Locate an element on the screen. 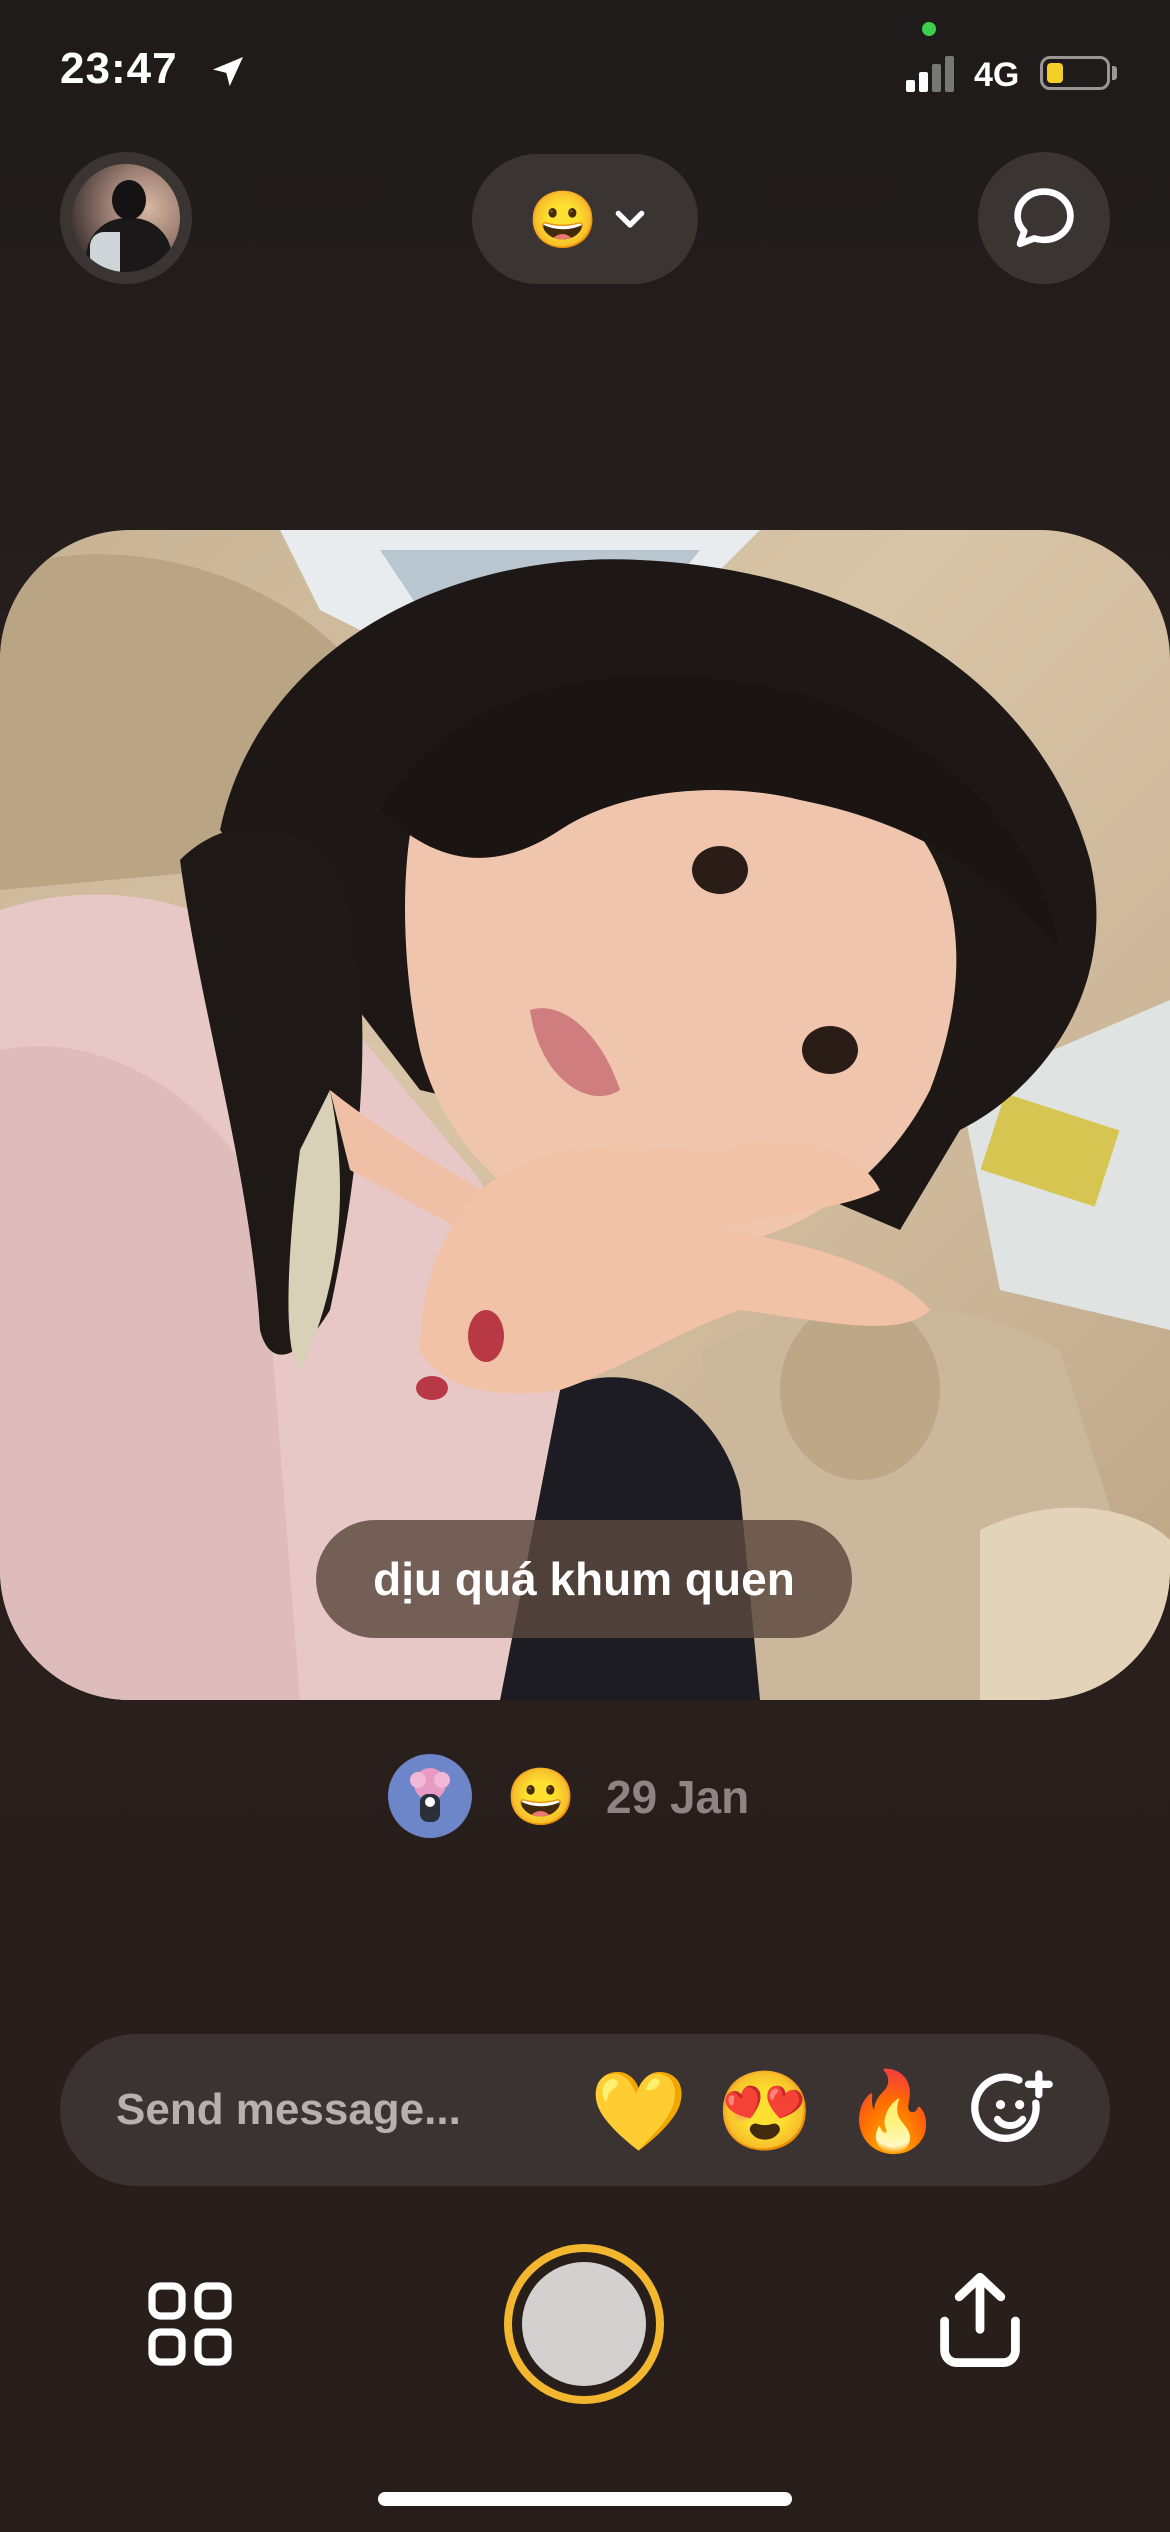  signal-icon is located at coordinates (931, 74).